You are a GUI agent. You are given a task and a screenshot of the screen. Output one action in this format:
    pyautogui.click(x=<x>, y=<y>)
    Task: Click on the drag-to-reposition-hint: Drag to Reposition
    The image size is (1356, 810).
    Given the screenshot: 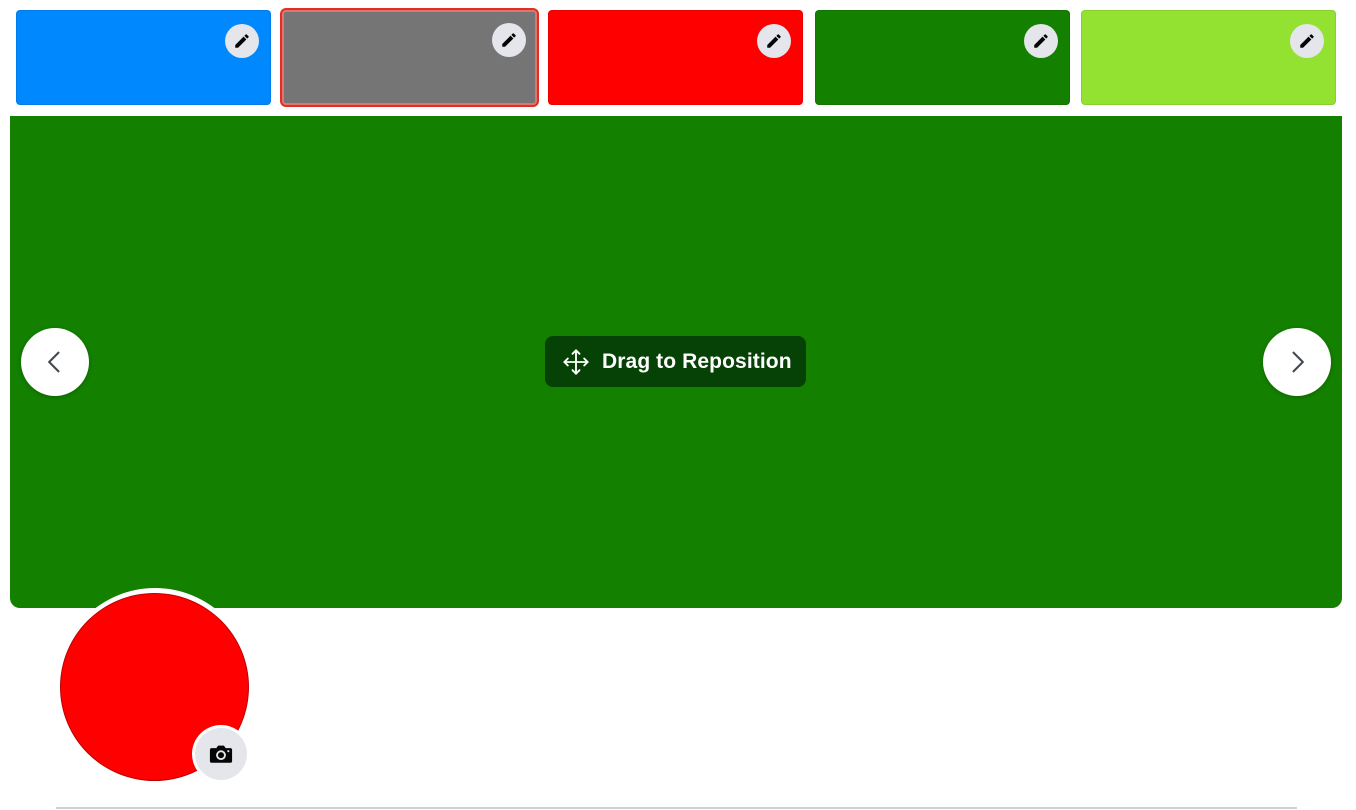 What is the action you would take?
    pyautogui.click(x=675, y=361)
    